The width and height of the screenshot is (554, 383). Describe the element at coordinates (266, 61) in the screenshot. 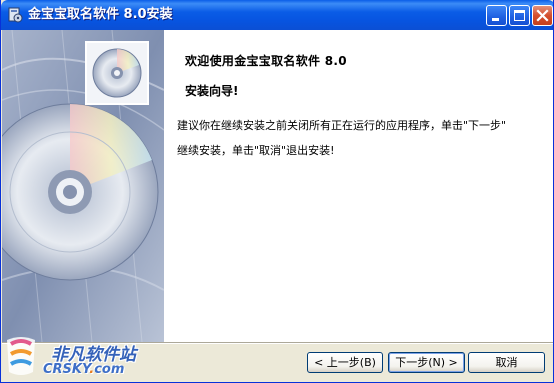

I see `welcome-heading: 欢迎使用金宝宝取名软件 8.0` at that location.